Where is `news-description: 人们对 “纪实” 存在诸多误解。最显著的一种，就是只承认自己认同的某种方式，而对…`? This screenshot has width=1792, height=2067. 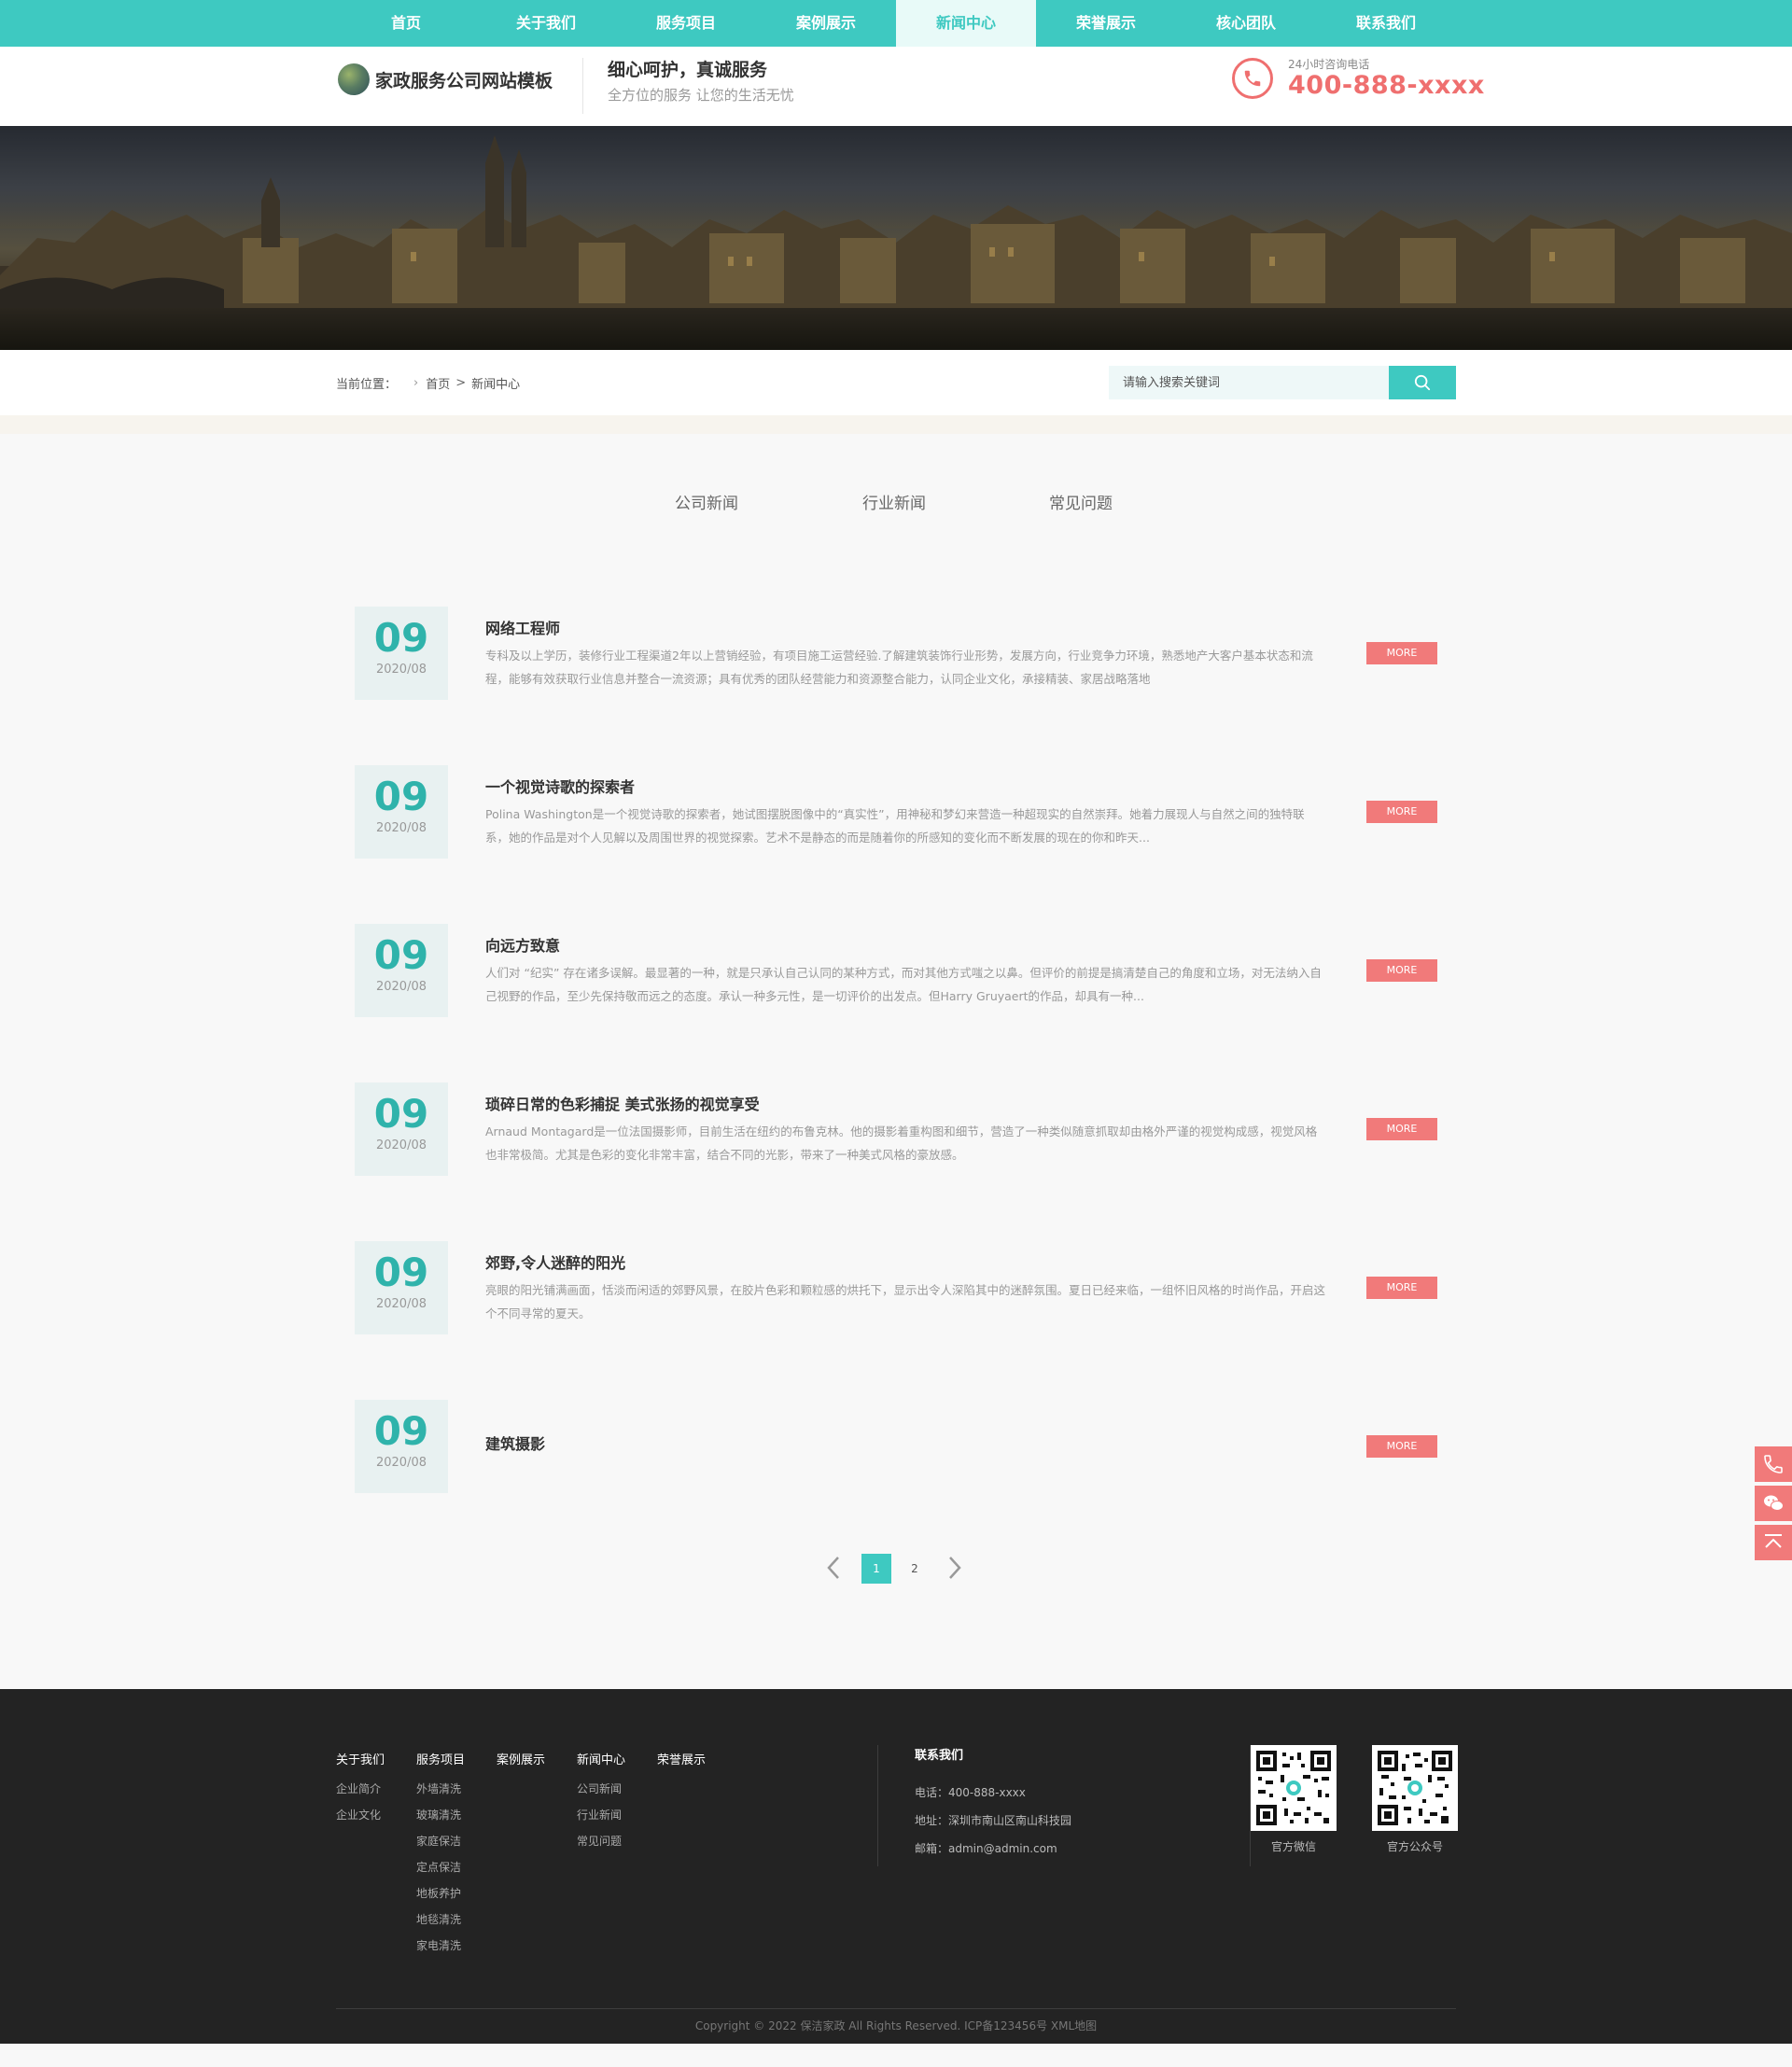 news-description: 人们对 “纪实” 存在诸多误解。最显著的一种，就是只承认自己认同的某种方式，而对… is located at coordinates (903, 984).